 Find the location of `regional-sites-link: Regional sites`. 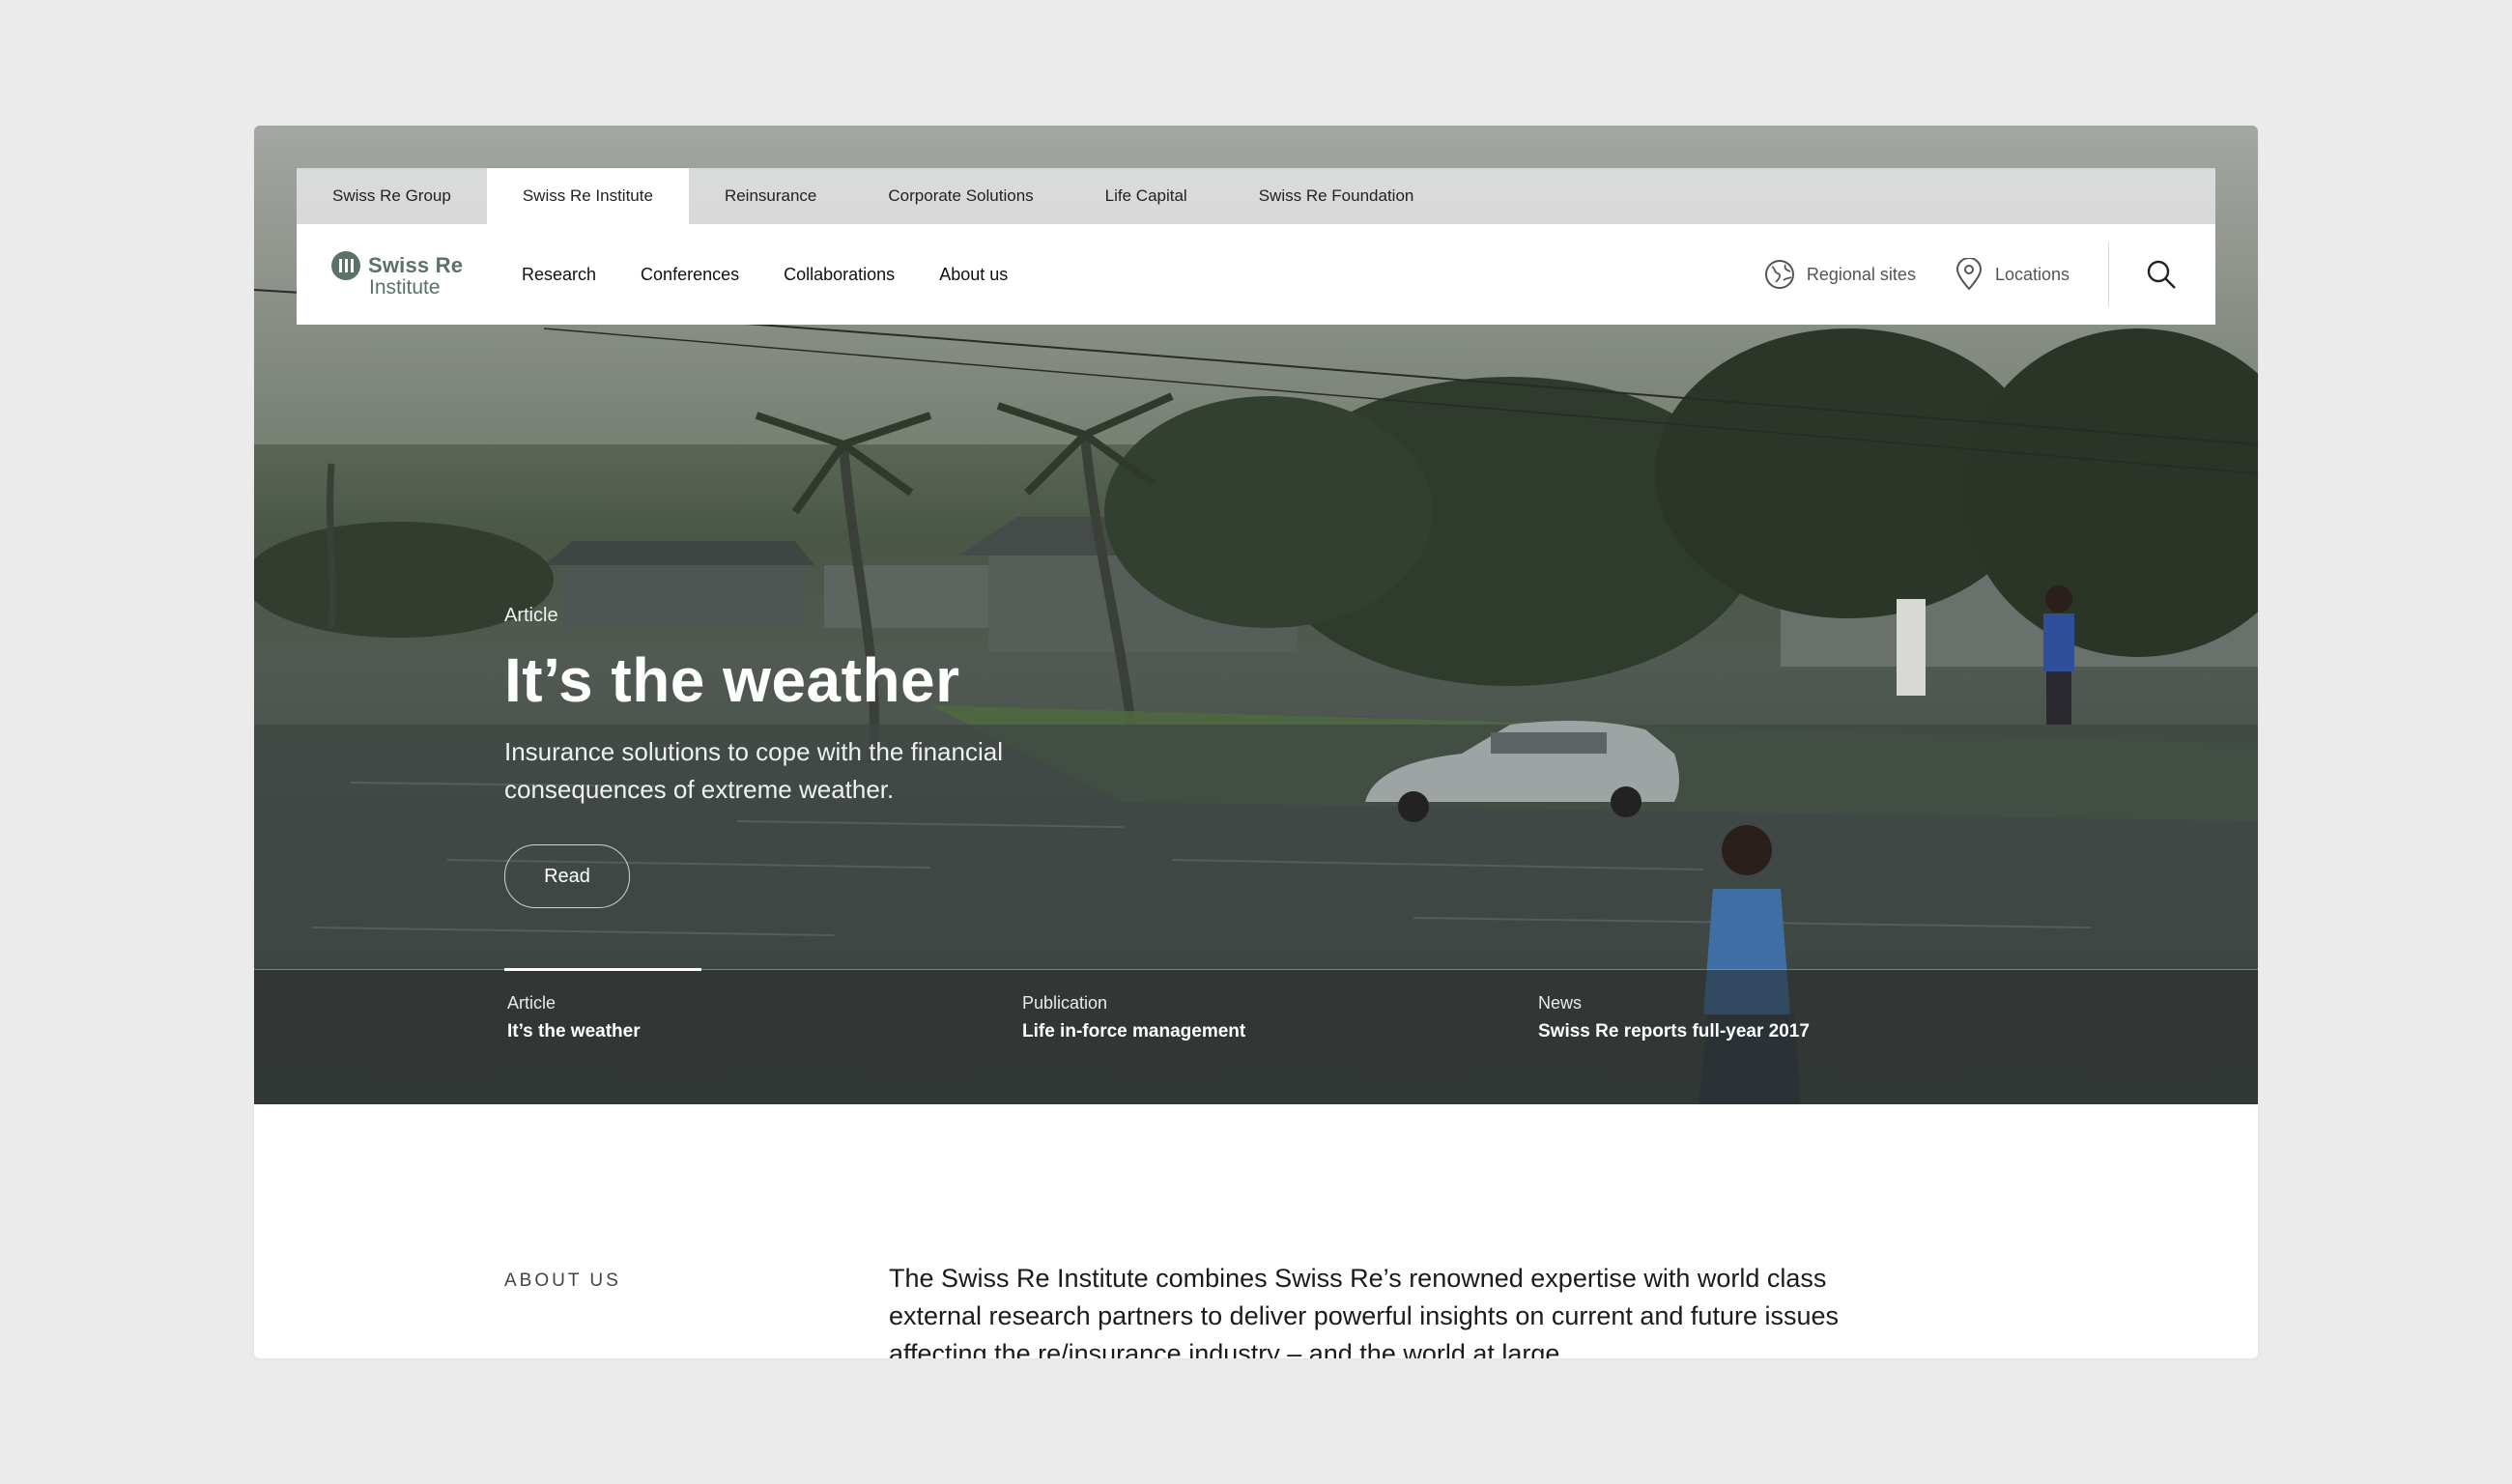

regional-sites-link: Regional sites is located at coordinates (1840, 274).